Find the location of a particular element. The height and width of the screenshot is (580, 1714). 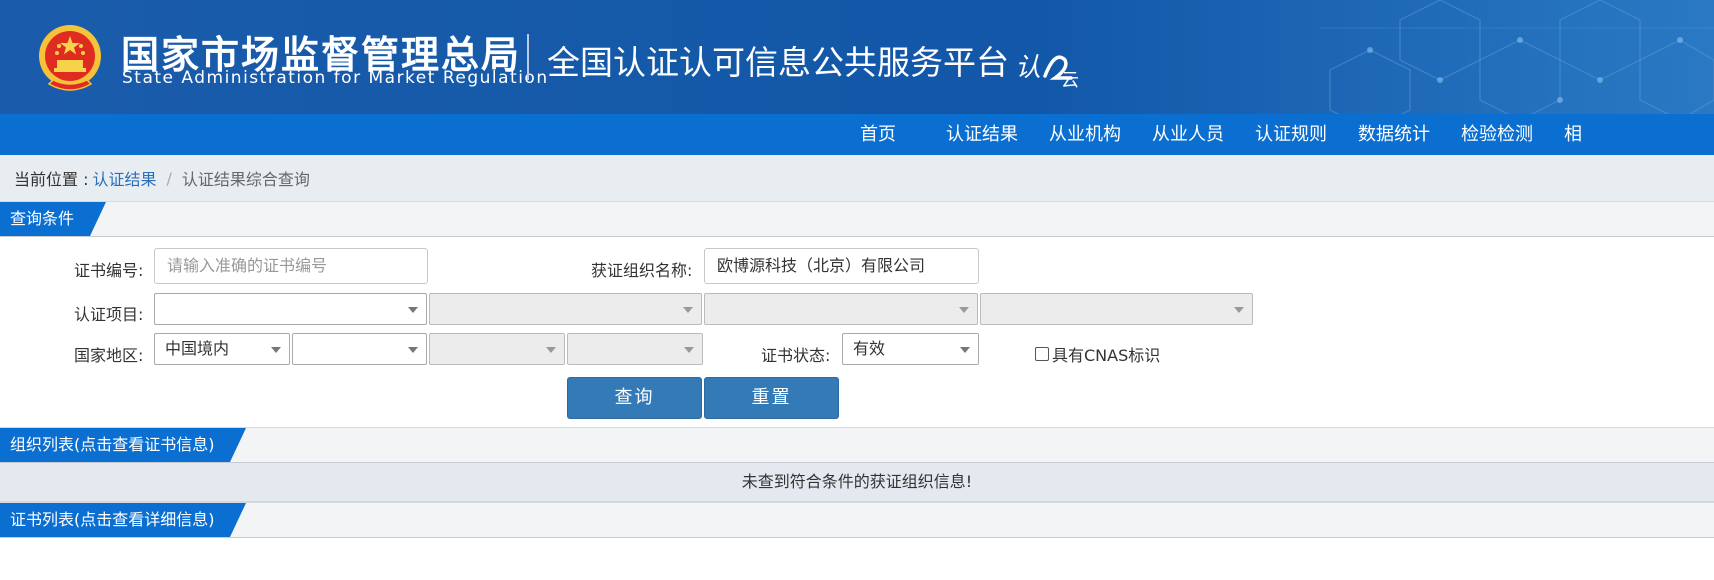

region-select-1: 中国境内 is located at coordinates (222, 349).